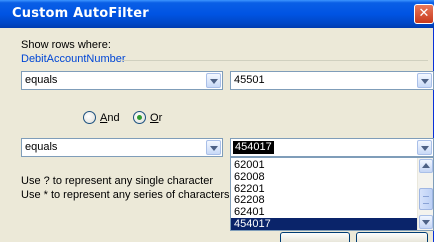 The width and height of the screenshot is (434, 242). Describe the element at coordinates (249, 80) in the screenshot. I see `criteria1-value: 45501` at that location.